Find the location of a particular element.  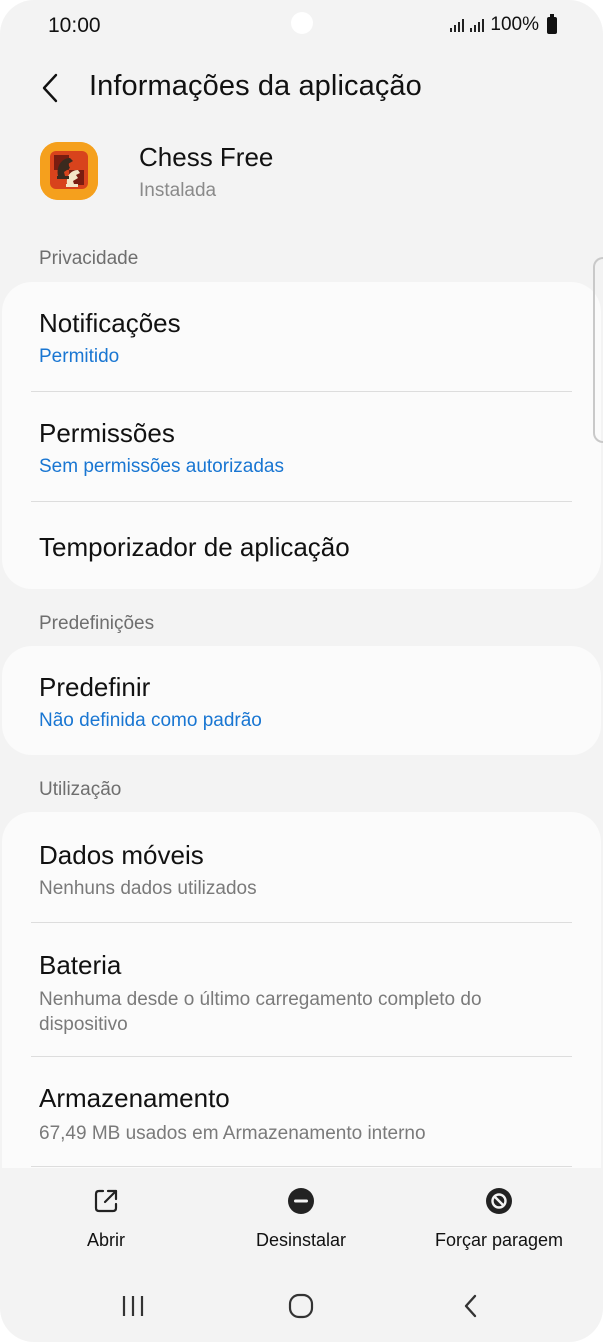

row-title: Temporizador de aplicação is located at coordinates (194, 547).